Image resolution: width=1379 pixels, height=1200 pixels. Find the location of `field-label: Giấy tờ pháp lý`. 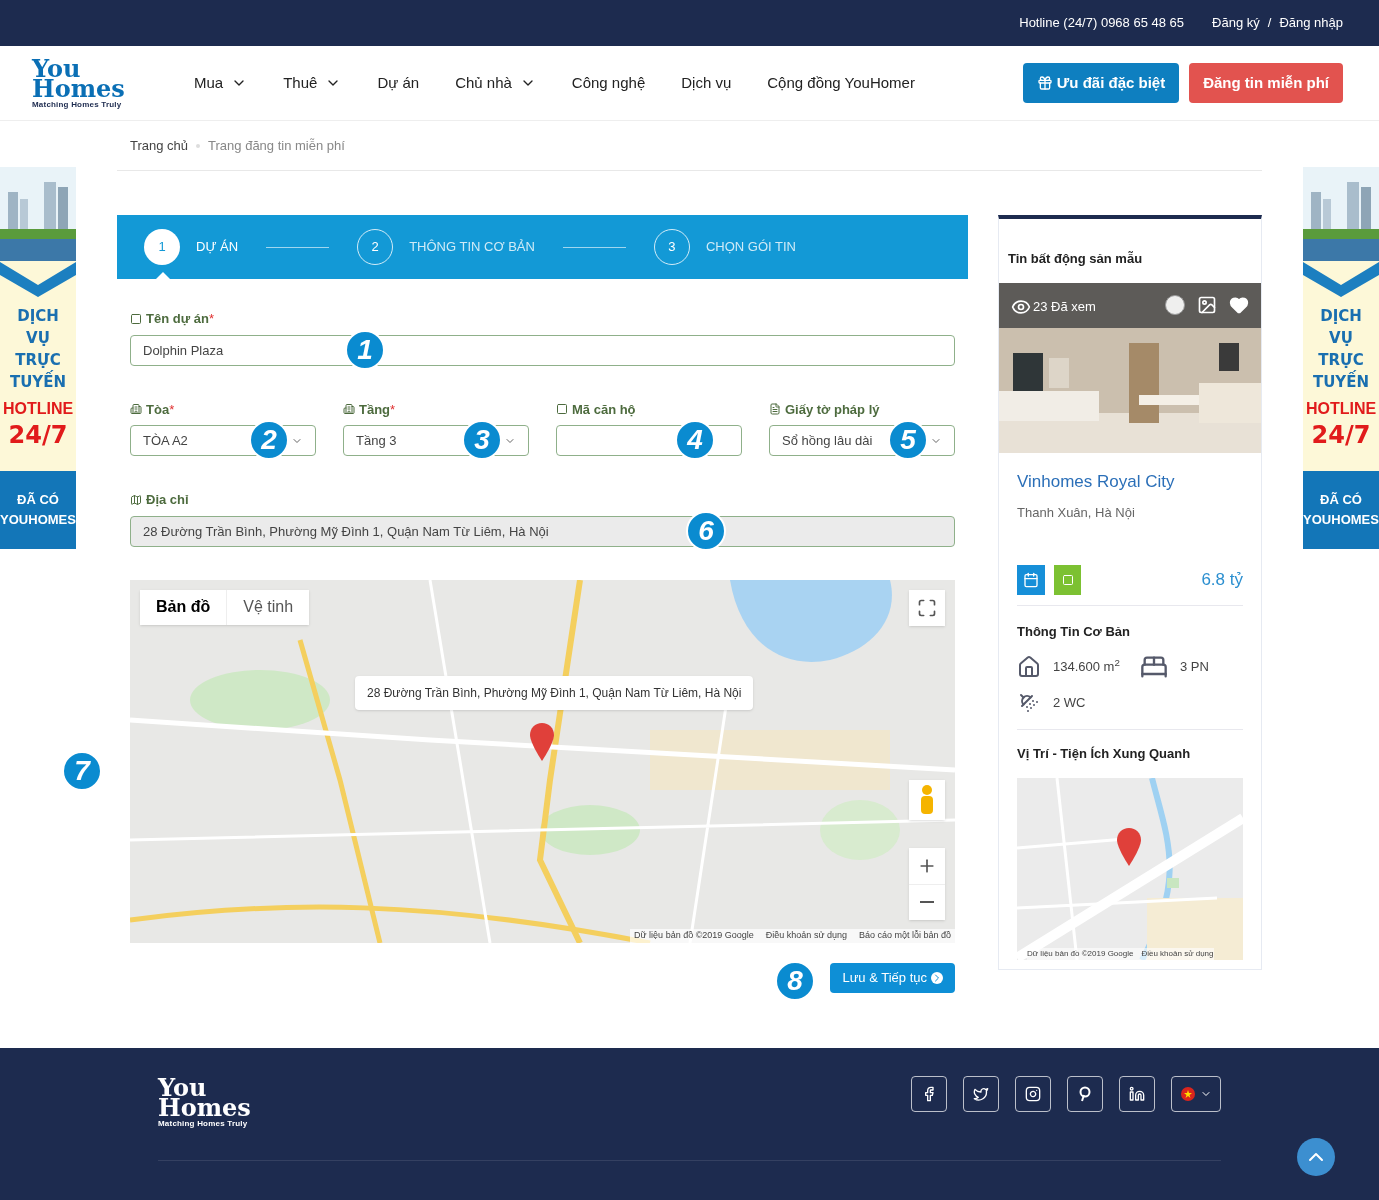

field-label: Giấy tờ pháp lý is located at coordinates (832, 409).